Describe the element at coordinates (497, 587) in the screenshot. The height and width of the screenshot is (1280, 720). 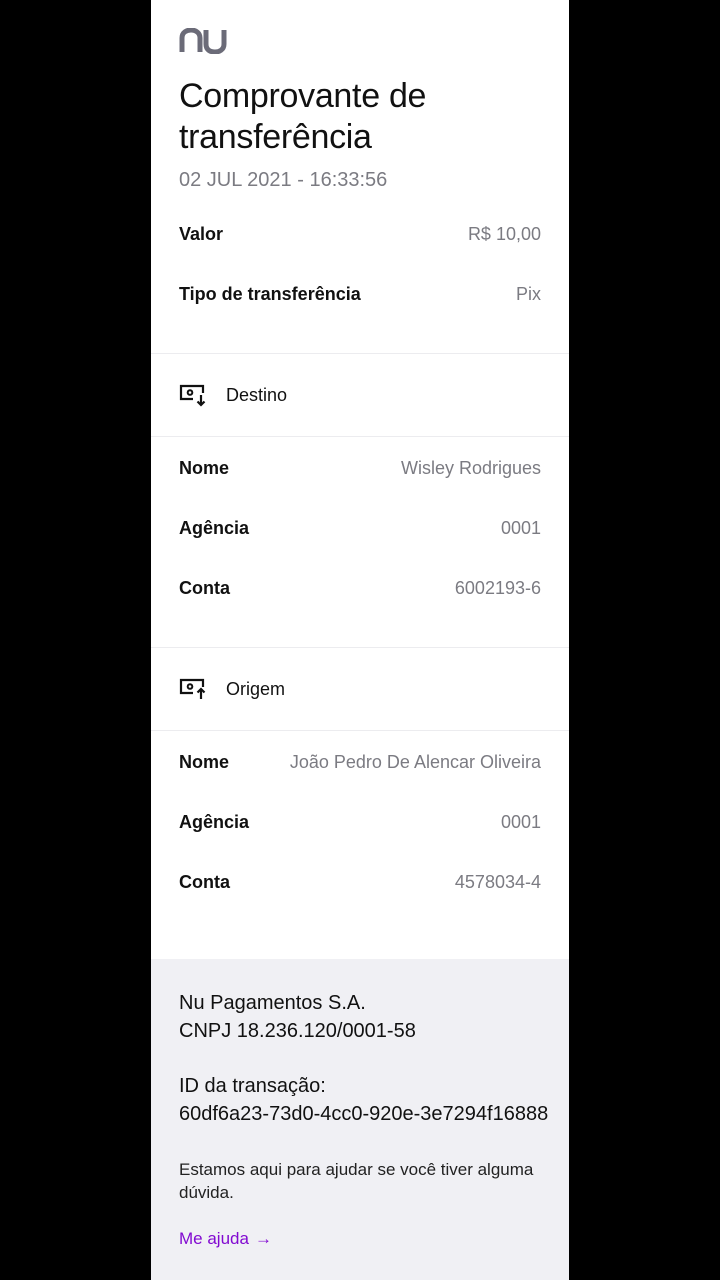
I see `row-value: 6002193-6` at that location.